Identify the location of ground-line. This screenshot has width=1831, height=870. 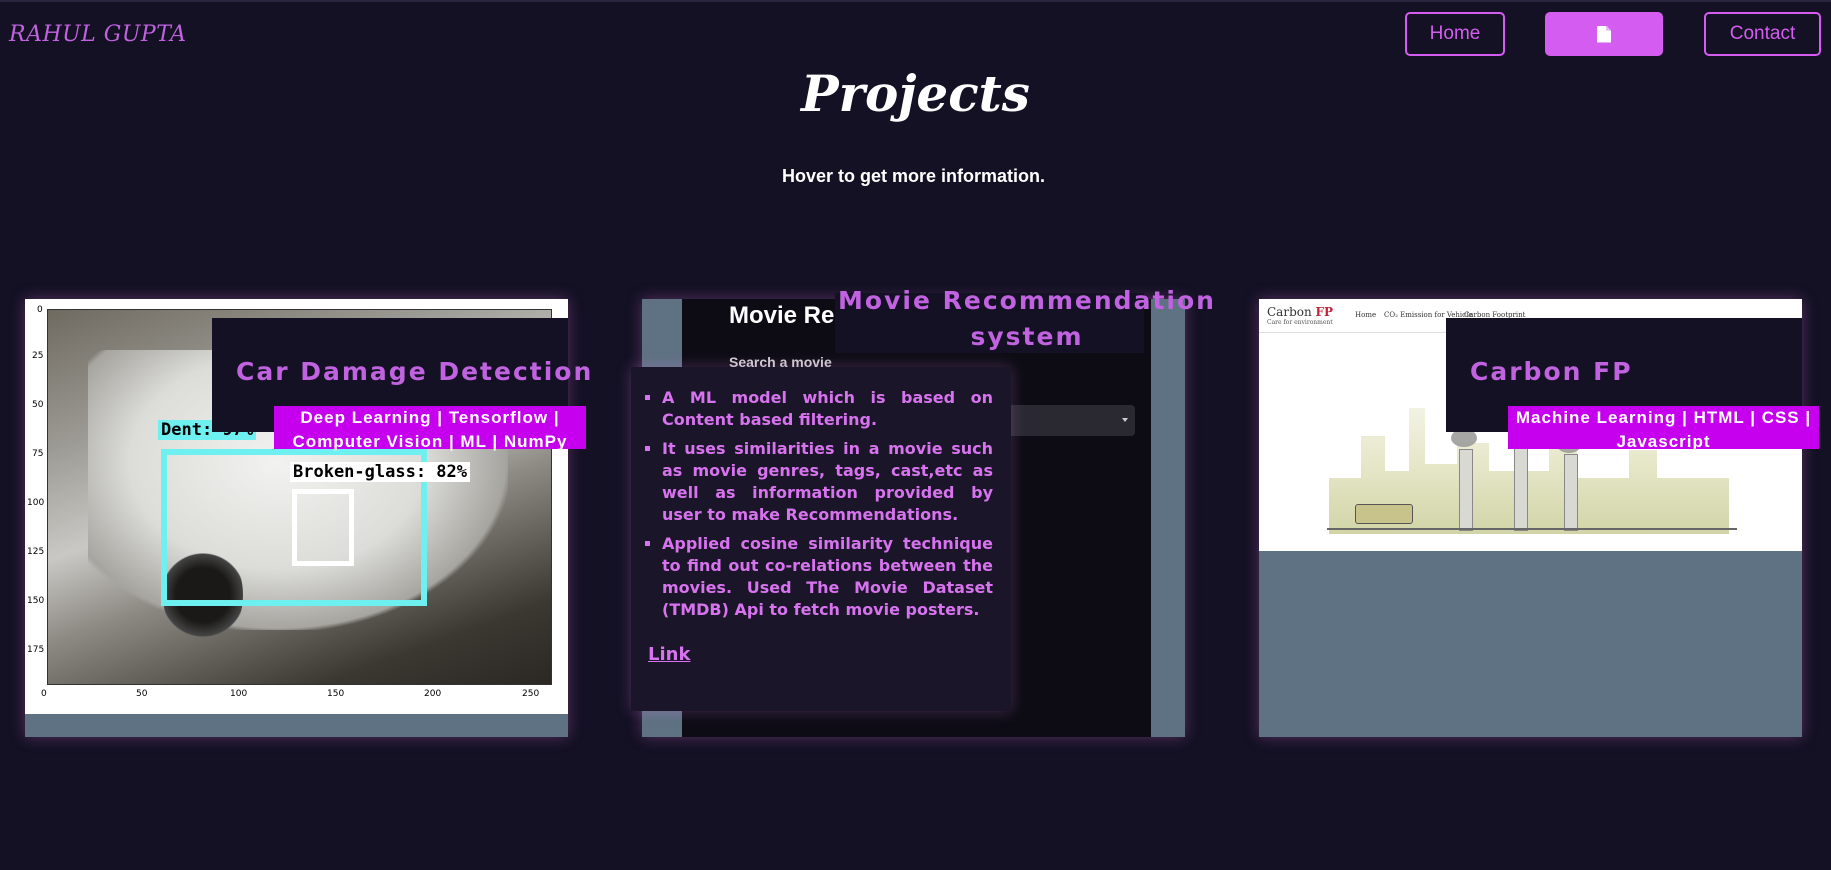
(1532, 529).